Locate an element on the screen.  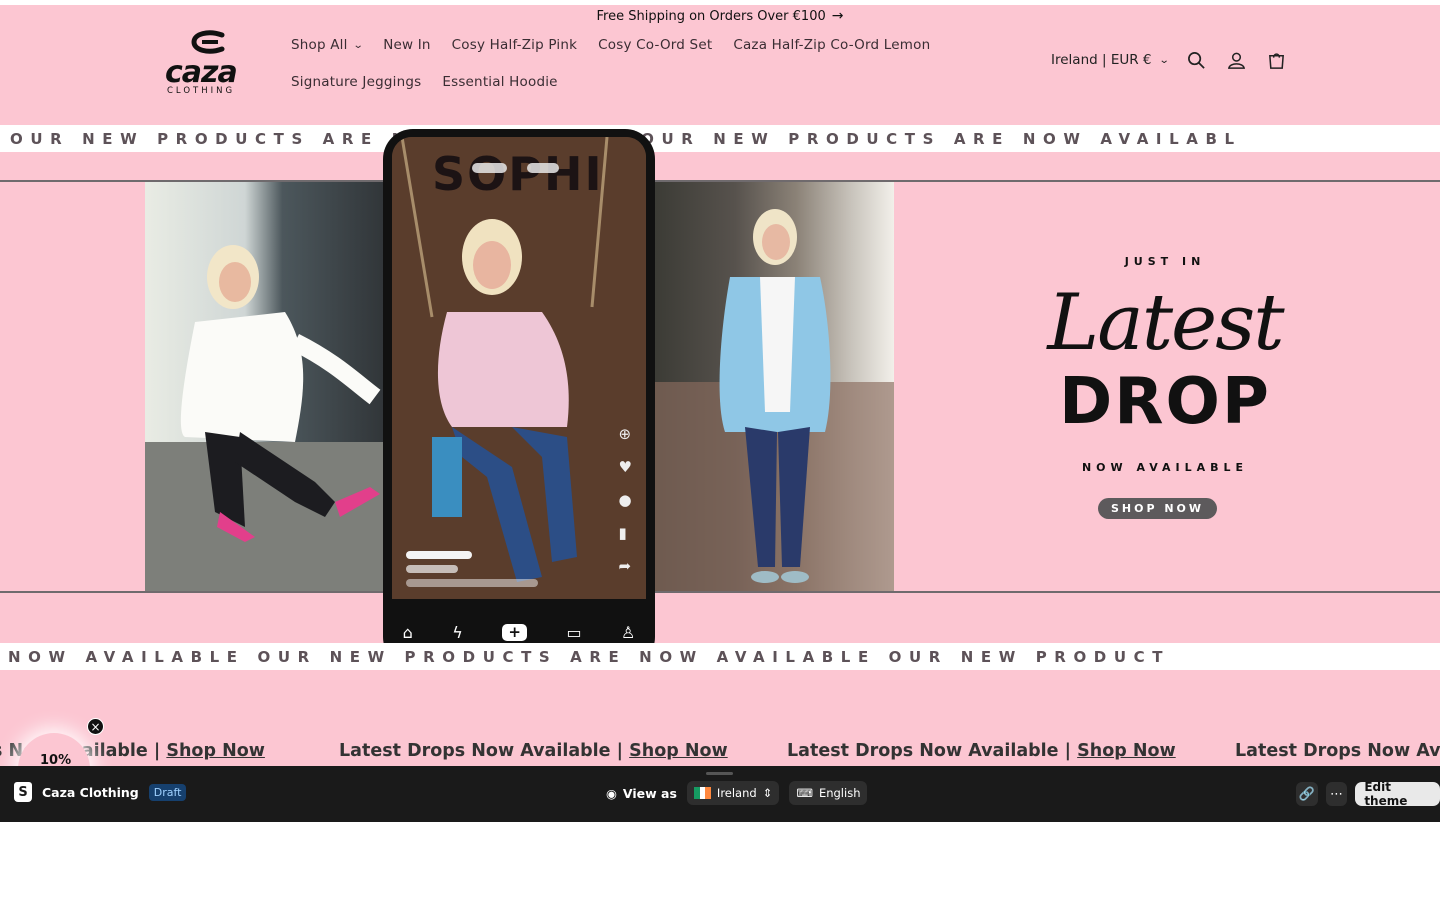
profile-icon: ♙ is located at coordinates (628, 632).